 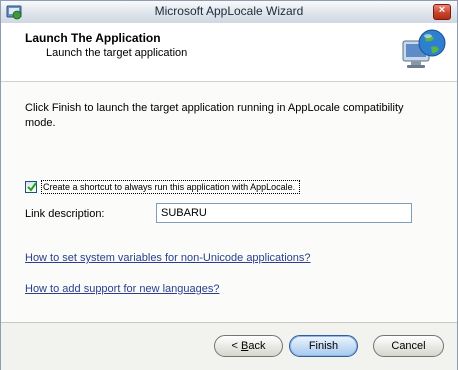 What do you see at coordinates (65, 214) in the screenshot?
I see `link-description-label: Link description:` at bounding box center [65, 214].